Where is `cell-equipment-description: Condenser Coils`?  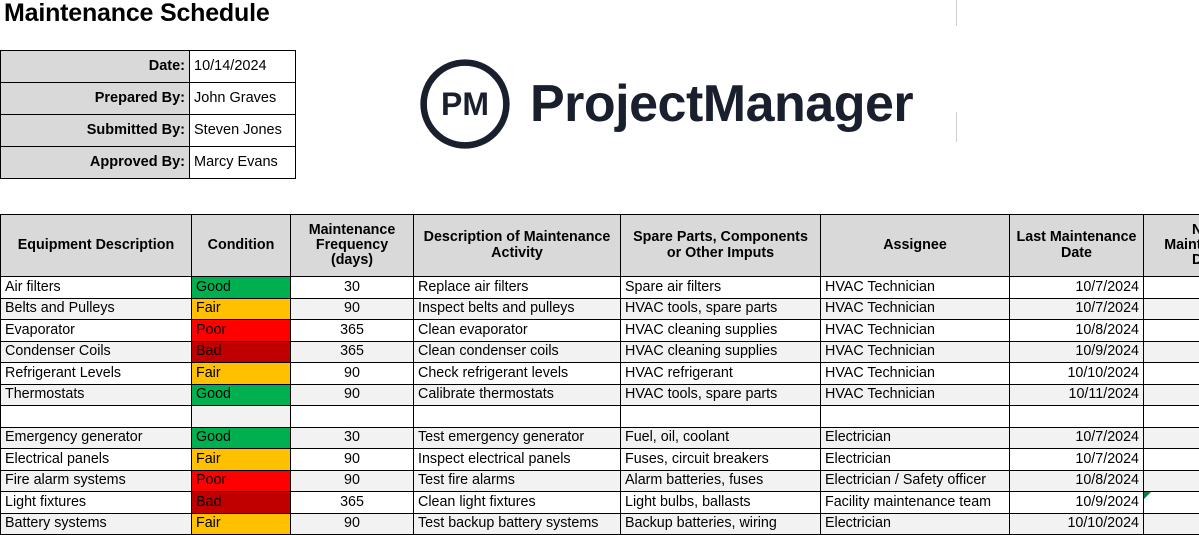 cell-equipment-description: Condenser Coils is located at coordinates (96, 352).